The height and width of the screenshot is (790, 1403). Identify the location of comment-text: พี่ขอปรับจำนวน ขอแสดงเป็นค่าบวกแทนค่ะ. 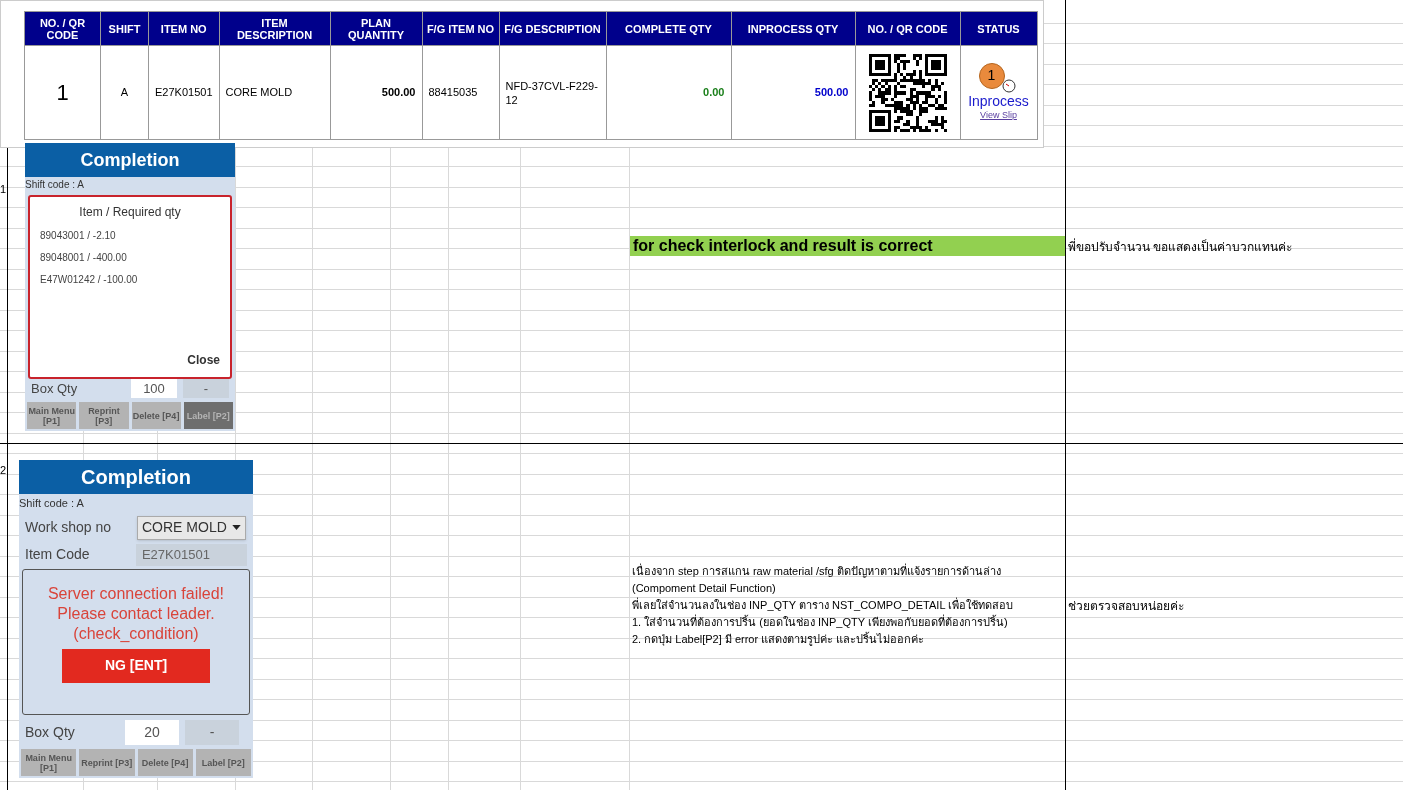
(1180, 247).